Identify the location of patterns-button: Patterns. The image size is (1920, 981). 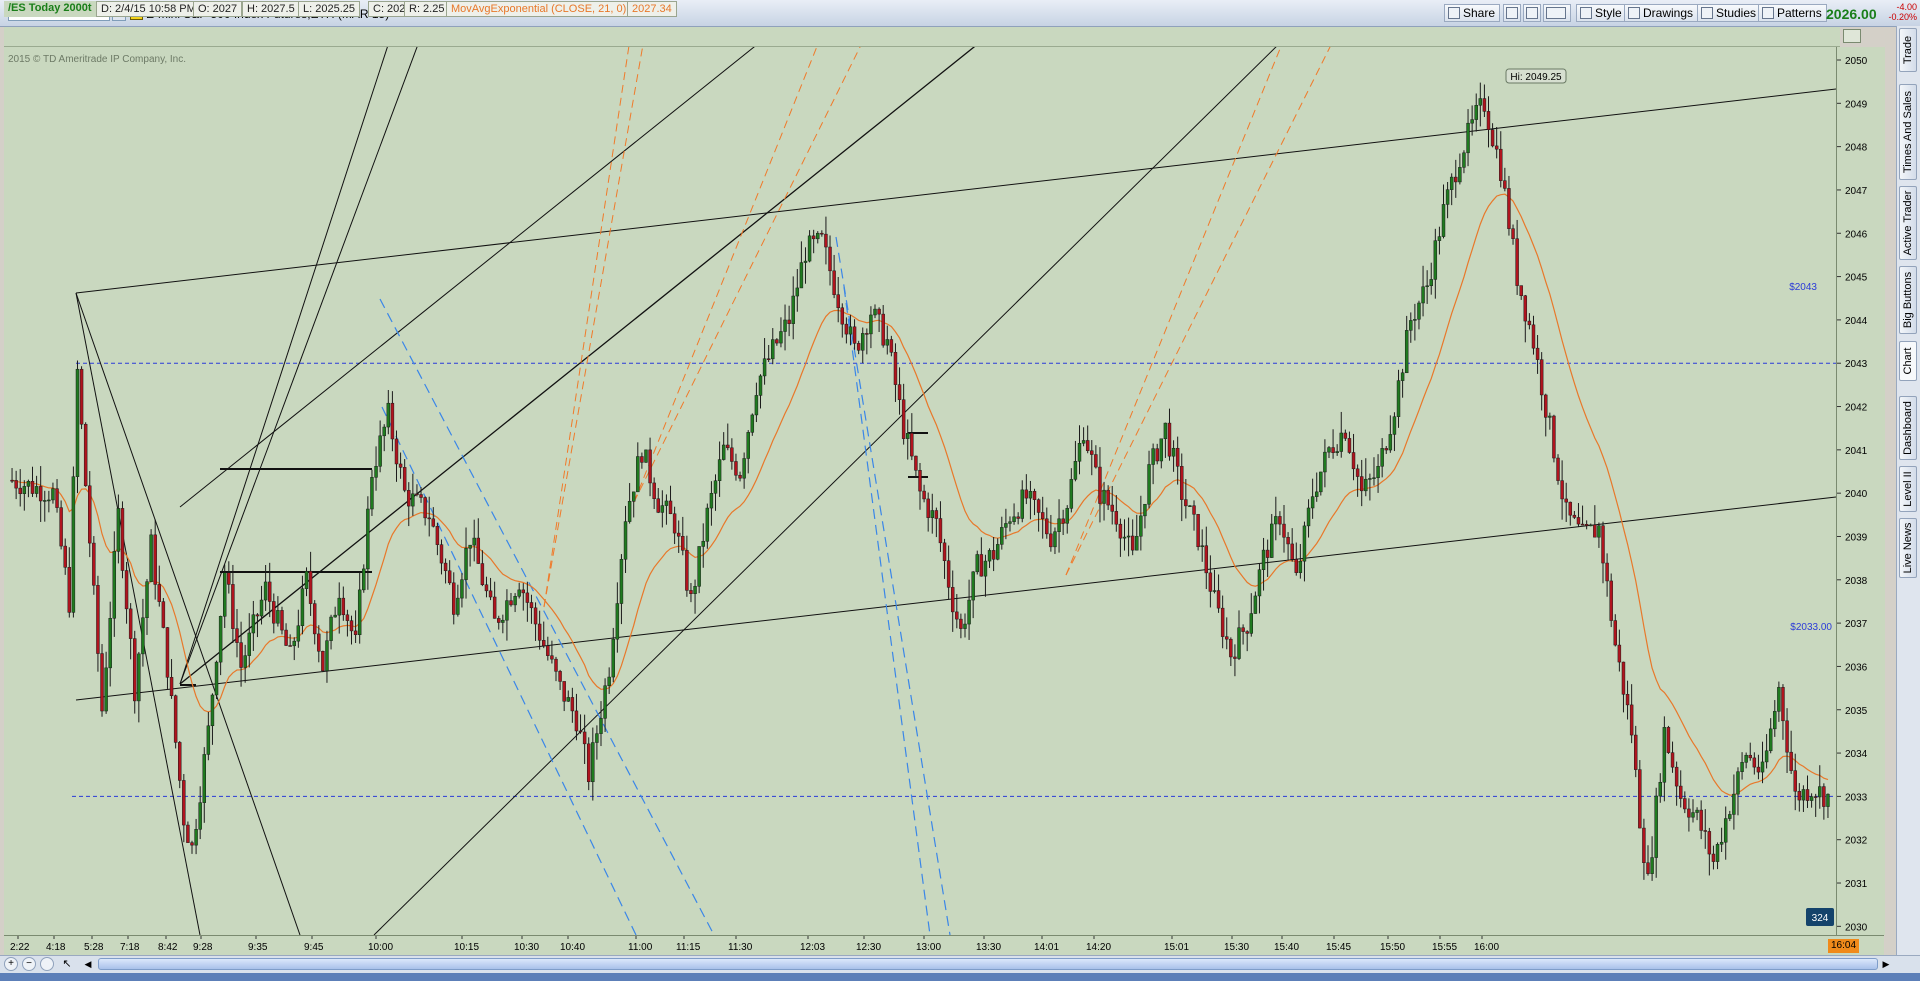
(1792, 13).